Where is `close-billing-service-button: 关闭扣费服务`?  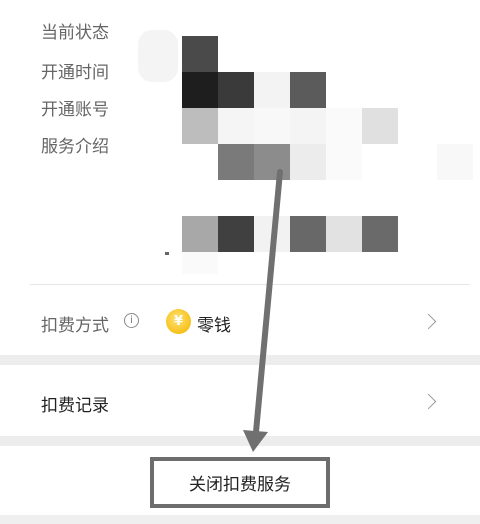 close-billing-service-button: 关闭扣费服务 is located at coordinates (240, 482).